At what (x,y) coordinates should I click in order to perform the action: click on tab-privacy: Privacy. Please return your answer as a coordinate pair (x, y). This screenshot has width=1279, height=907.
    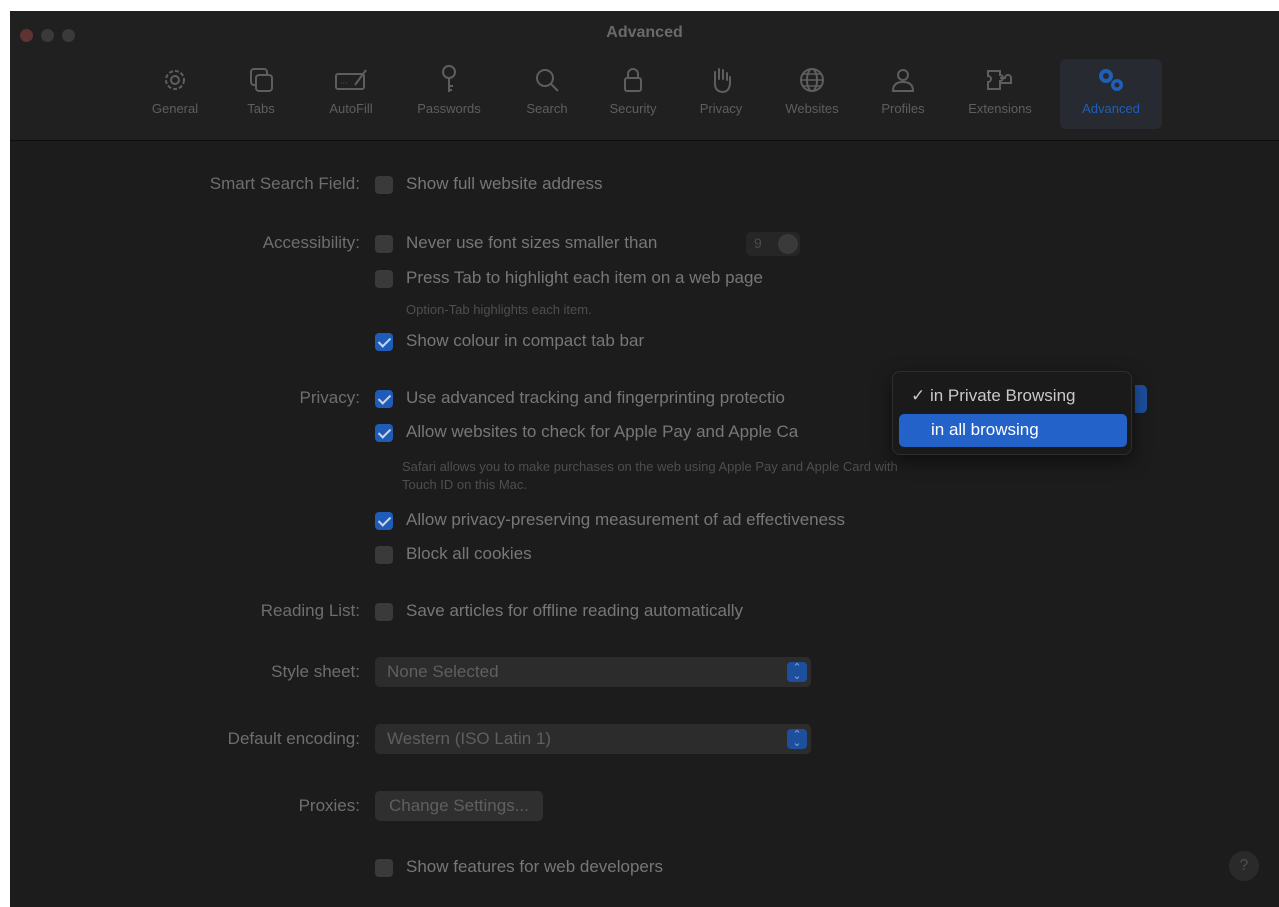
    Looking at the image, I should click on (721, 94).